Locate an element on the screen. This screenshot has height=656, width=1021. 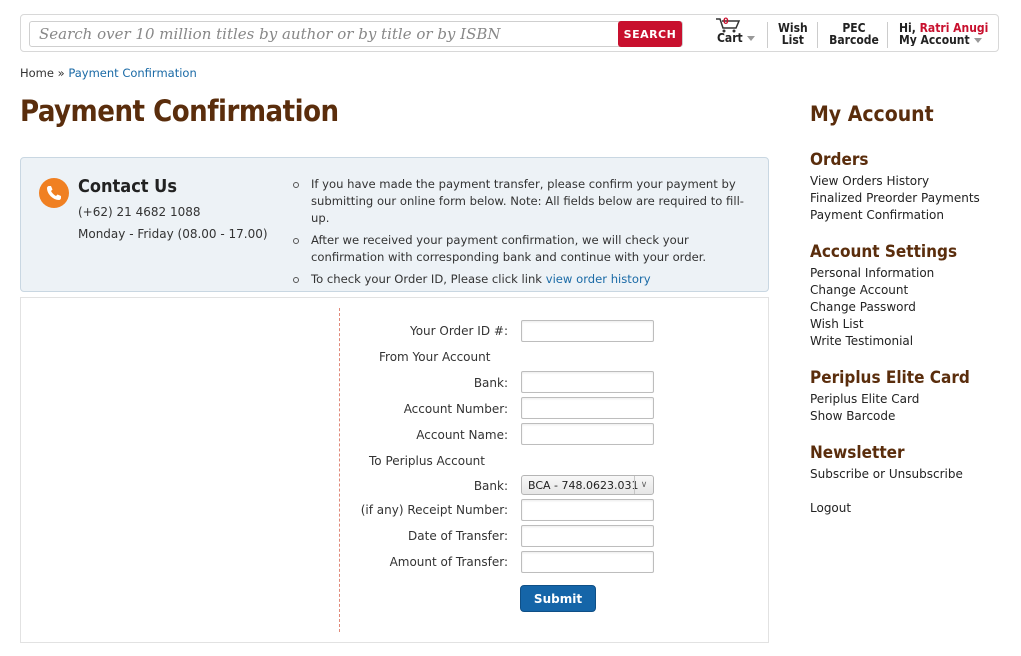
account-number-field is located at coordinates (587, 408).